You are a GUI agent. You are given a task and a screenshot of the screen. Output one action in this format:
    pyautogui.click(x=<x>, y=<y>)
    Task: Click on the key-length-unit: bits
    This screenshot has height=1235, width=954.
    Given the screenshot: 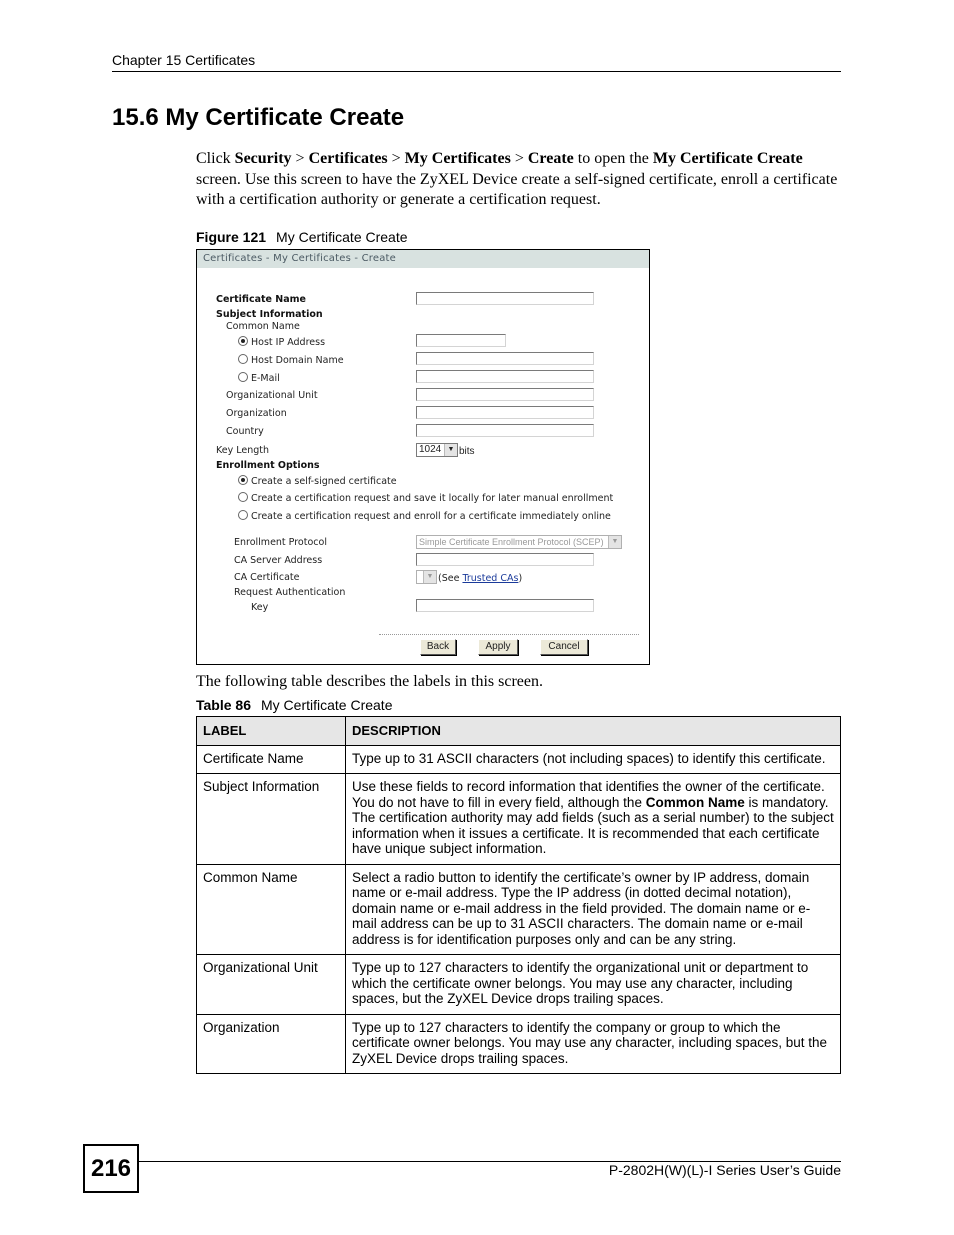 What is the action you would take?
    pyautogui.click(x=467, y=451)
    